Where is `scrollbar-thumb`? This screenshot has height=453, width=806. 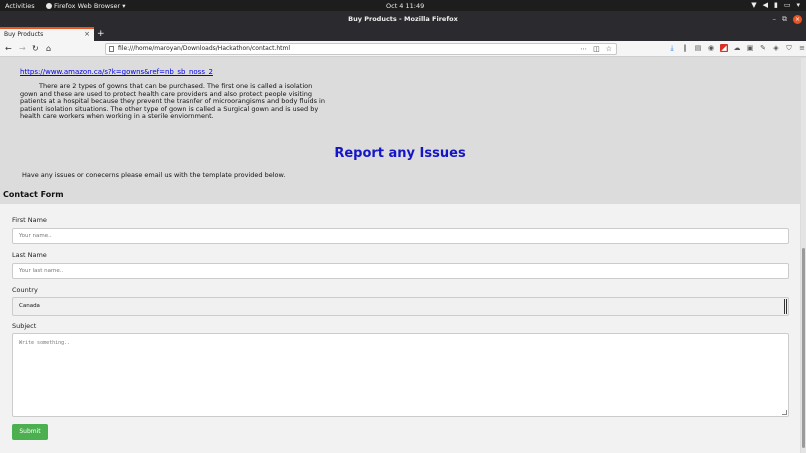 scrollbar-thumb is located at coordinates (803, 348).